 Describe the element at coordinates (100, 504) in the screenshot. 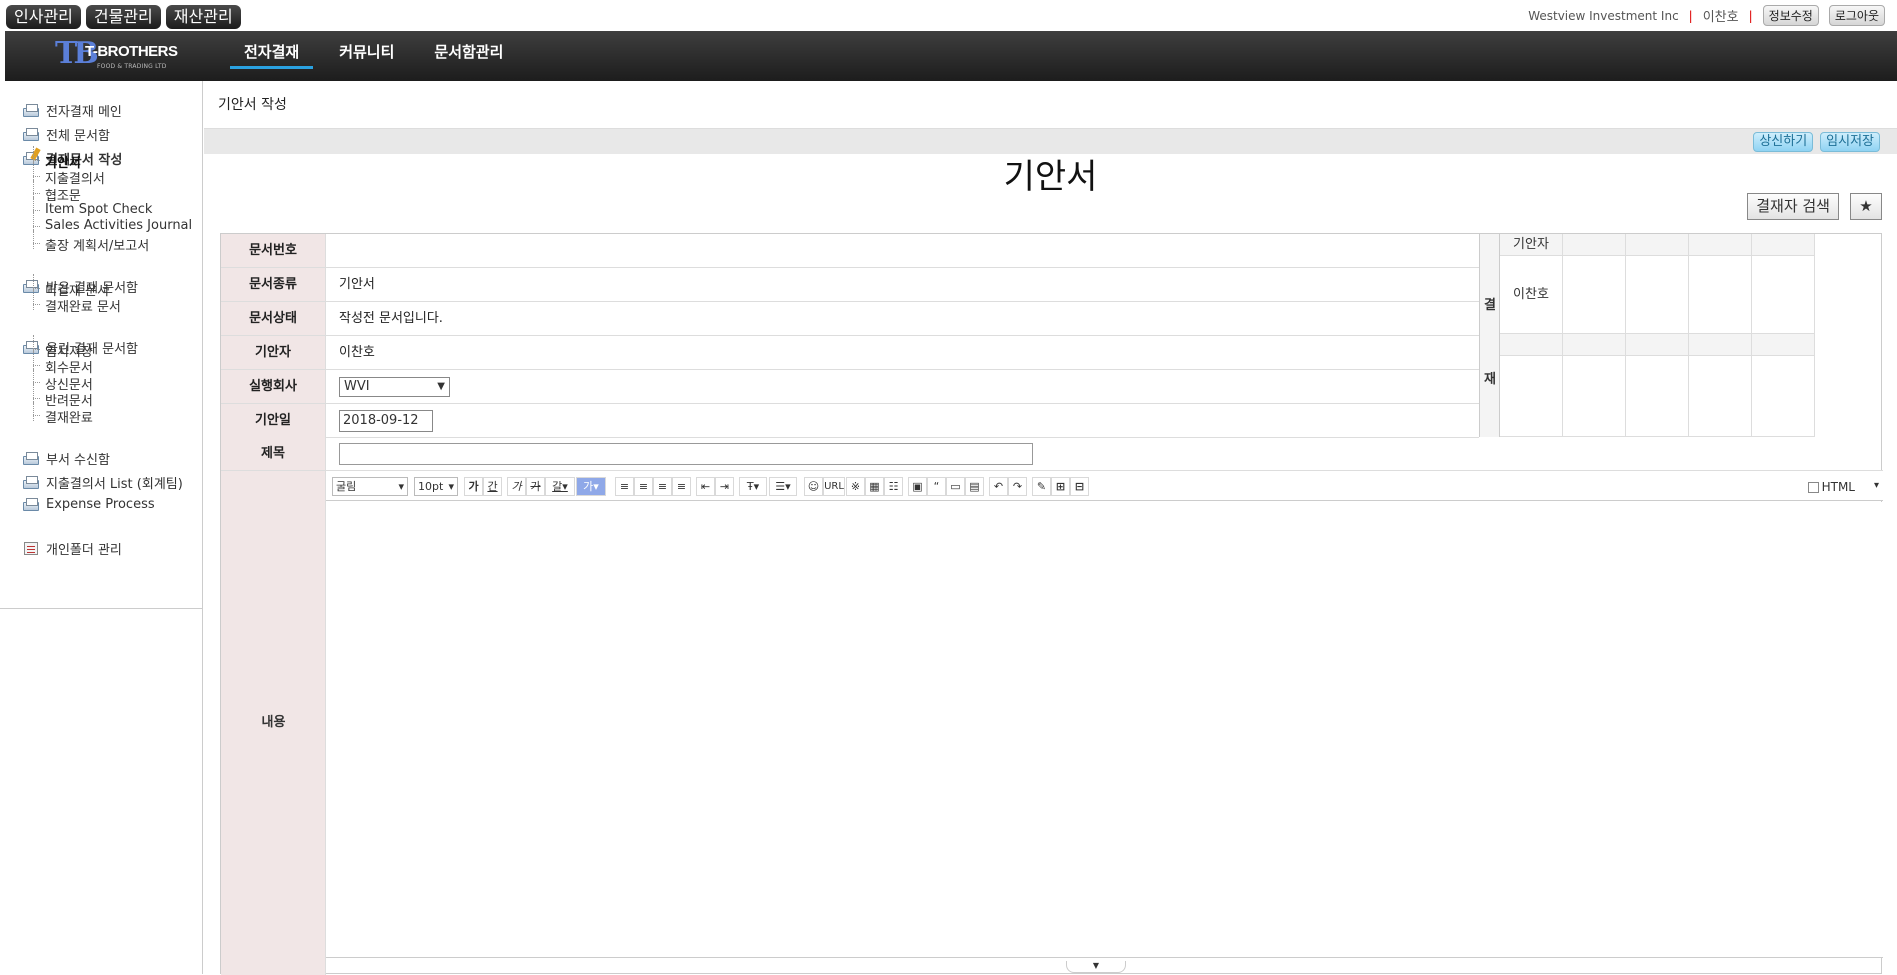

I see `sidebar-item-label: Expense Process` at that location.